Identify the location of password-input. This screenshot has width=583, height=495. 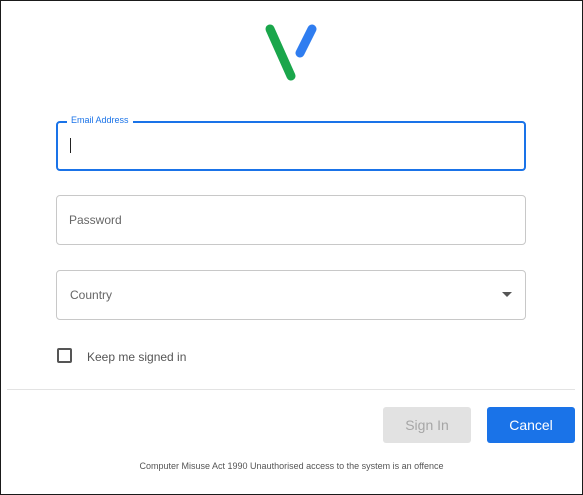
(279, 220).